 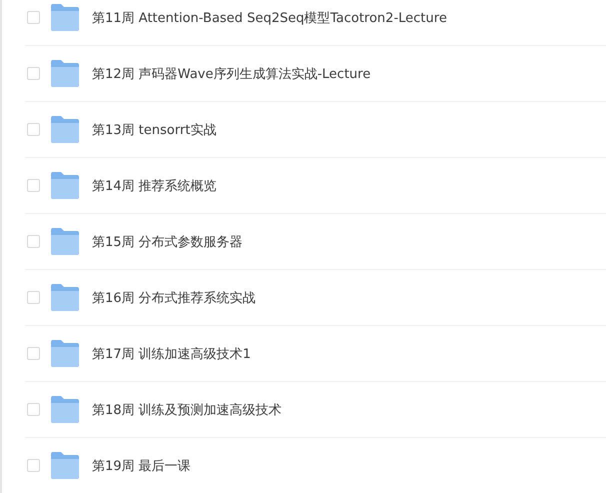 What do you see at coordinates (141, 465) in the screenshot?
I see `folder-name: 第19周 最后一课` at bounding box center [141, 465].